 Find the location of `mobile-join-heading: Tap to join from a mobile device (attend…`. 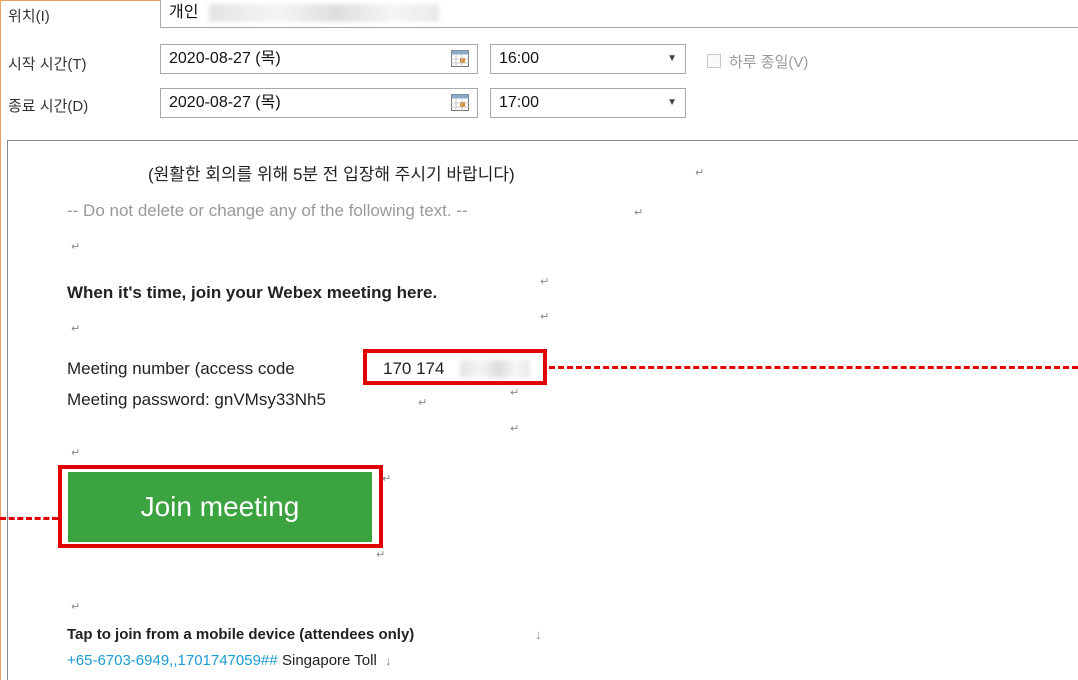

mobile-join-heading: Tap to join from a mobile device (attend… is located at coordinates (241, 634).